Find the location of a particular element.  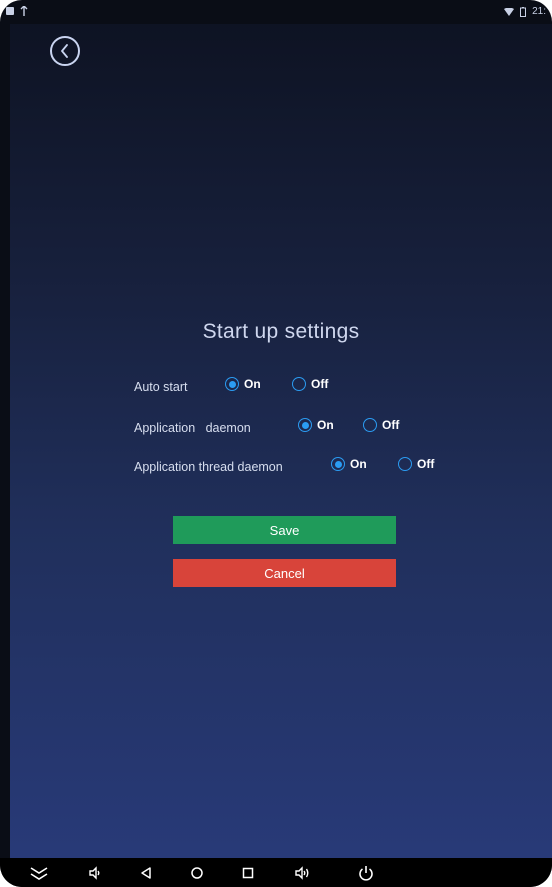

back-chevron-icon is located at coordinates (64, 51).